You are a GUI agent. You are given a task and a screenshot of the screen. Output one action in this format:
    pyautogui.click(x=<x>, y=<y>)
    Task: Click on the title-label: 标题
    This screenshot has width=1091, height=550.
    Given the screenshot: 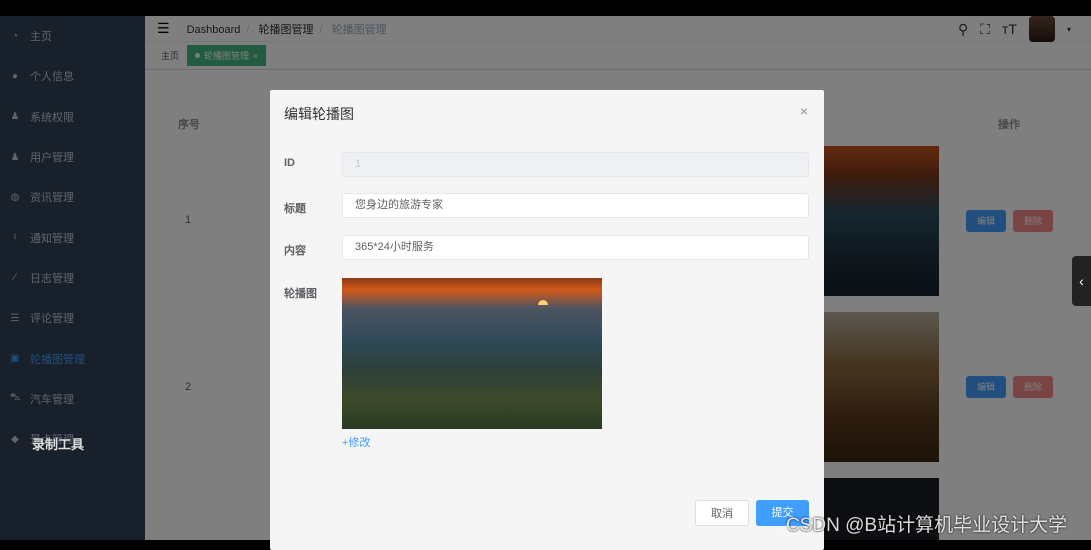 What is the action you would take?
    pyautogui.click(x=295, y=209)
    